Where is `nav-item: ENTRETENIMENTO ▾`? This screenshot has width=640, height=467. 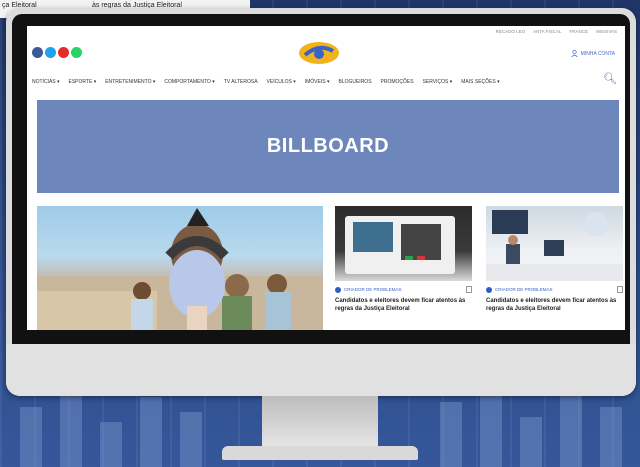 nav-item: ENTRETENIMENTO ▾ is located at coordinates (130, 82).